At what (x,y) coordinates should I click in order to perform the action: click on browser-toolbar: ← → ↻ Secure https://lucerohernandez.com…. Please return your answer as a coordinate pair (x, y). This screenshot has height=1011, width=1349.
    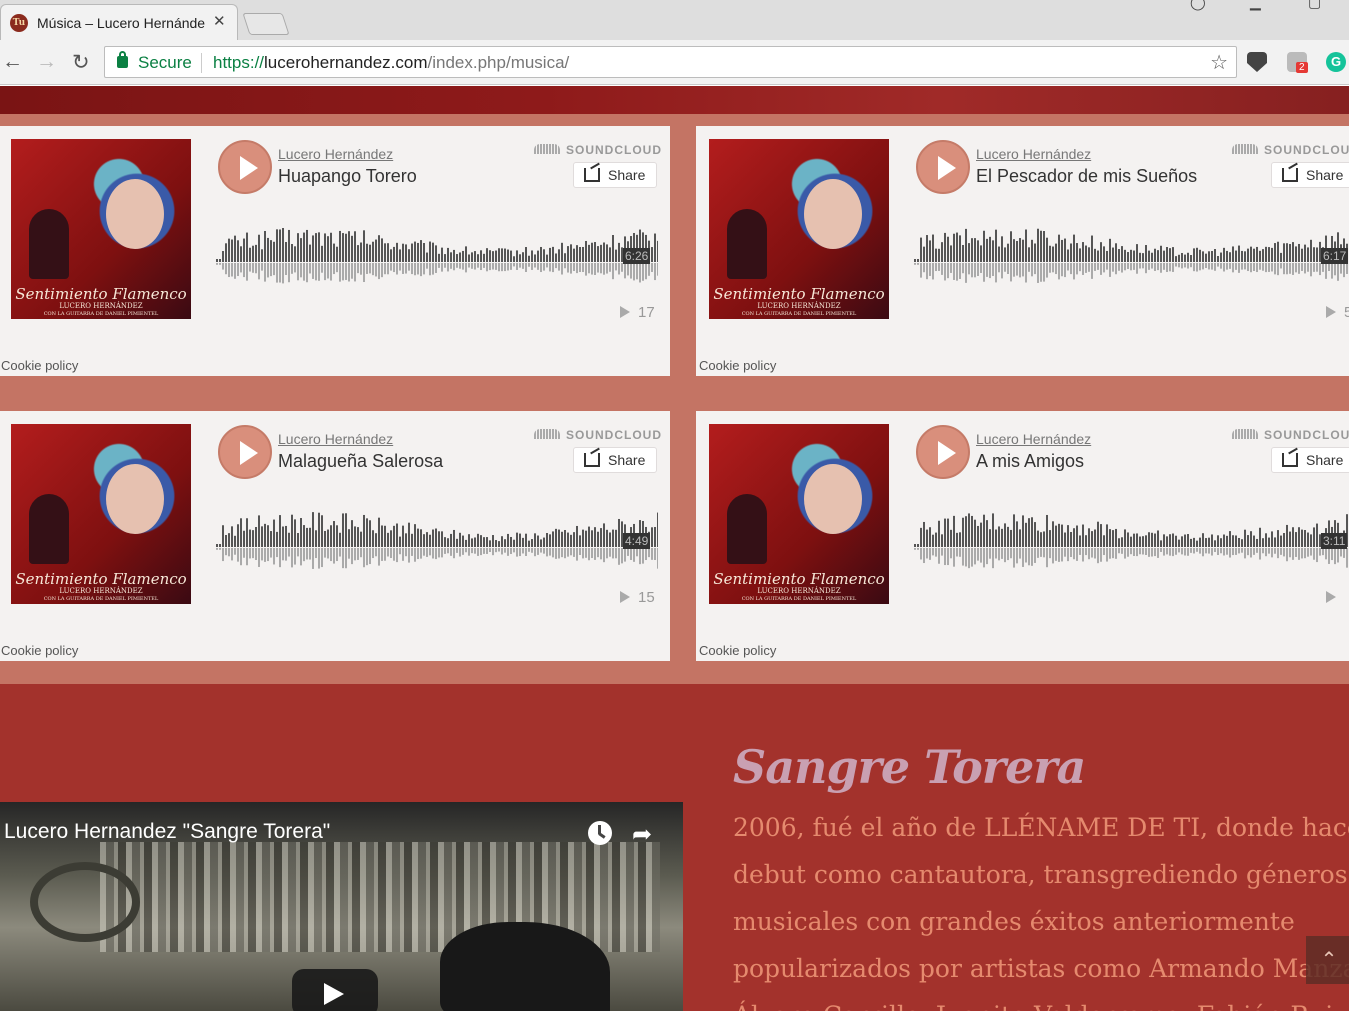
    Looking at the image, I should click on (674, 62).